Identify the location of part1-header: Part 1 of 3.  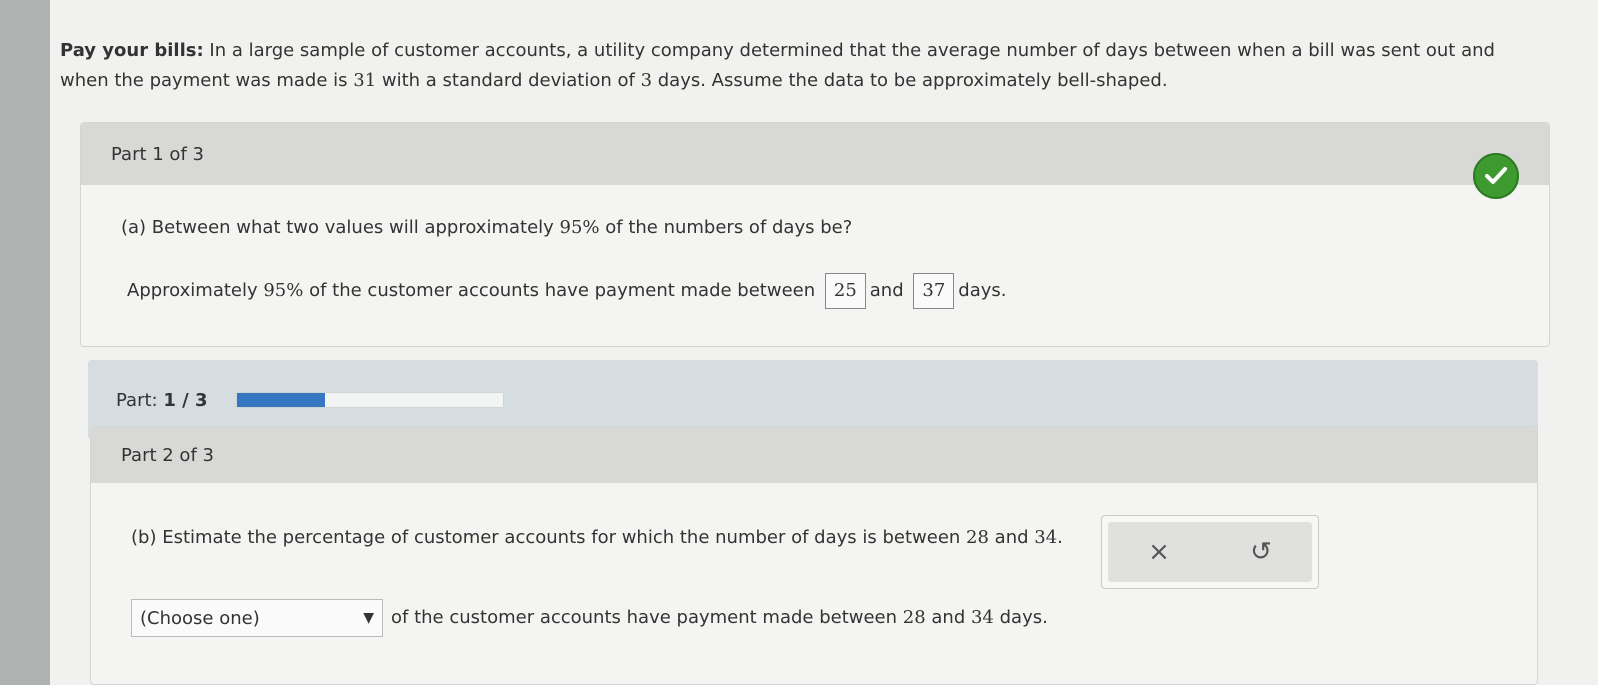
(815, 154).